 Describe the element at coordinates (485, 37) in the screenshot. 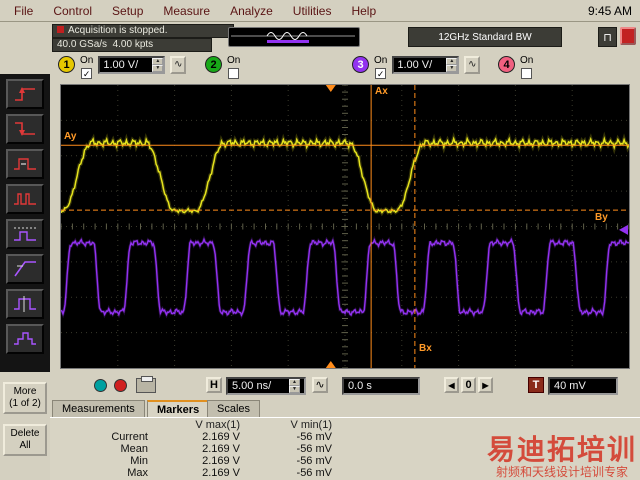

I see `bandwidth-status: 12GHz Standard BW` at that location.